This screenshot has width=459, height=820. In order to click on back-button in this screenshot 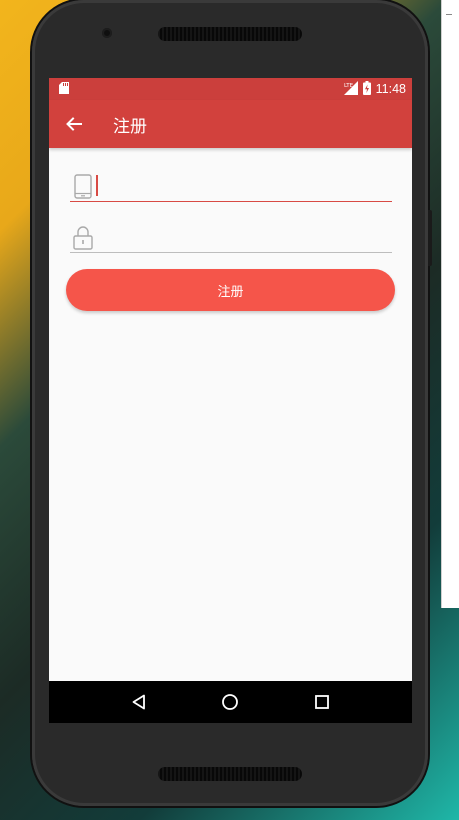, I will do `click(74, 124)`.